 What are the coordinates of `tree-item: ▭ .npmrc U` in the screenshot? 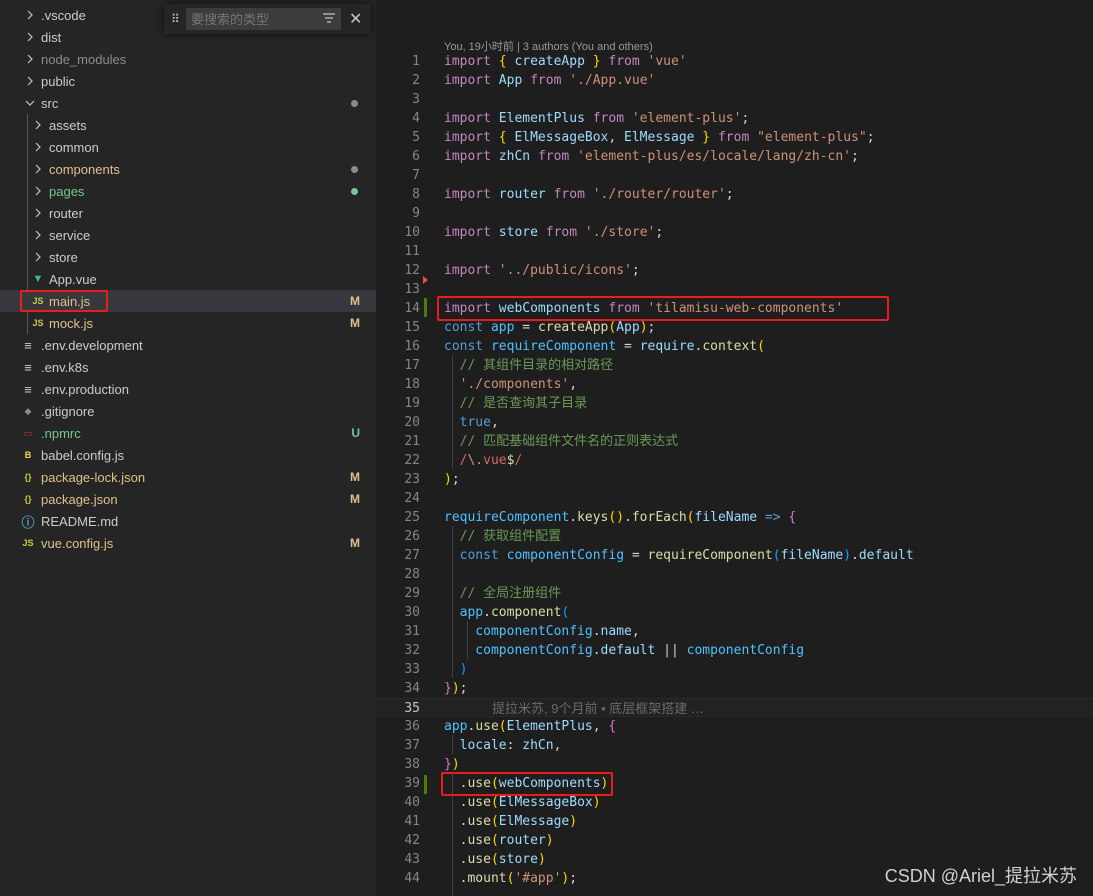 It's located at (188, 433).